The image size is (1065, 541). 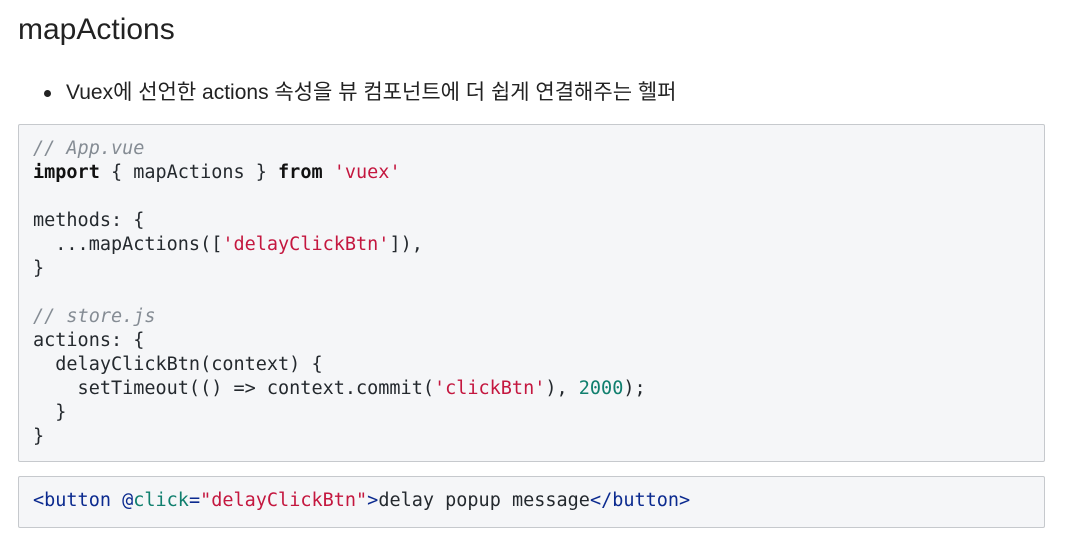 What do you see at coordinates (94, 316) in the screenshot?
I see `code-comment: // store.js` at bounding box center [94, 316].